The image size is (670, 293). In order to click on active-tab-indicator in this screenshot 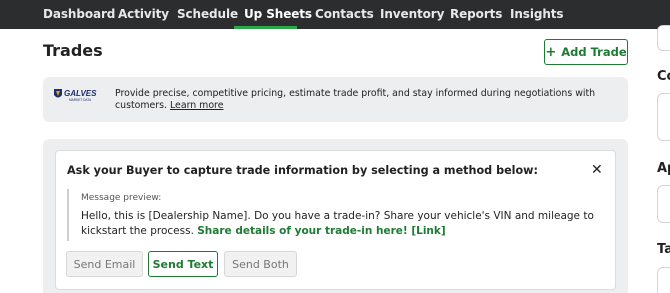, I will do `click(265, 27)`.